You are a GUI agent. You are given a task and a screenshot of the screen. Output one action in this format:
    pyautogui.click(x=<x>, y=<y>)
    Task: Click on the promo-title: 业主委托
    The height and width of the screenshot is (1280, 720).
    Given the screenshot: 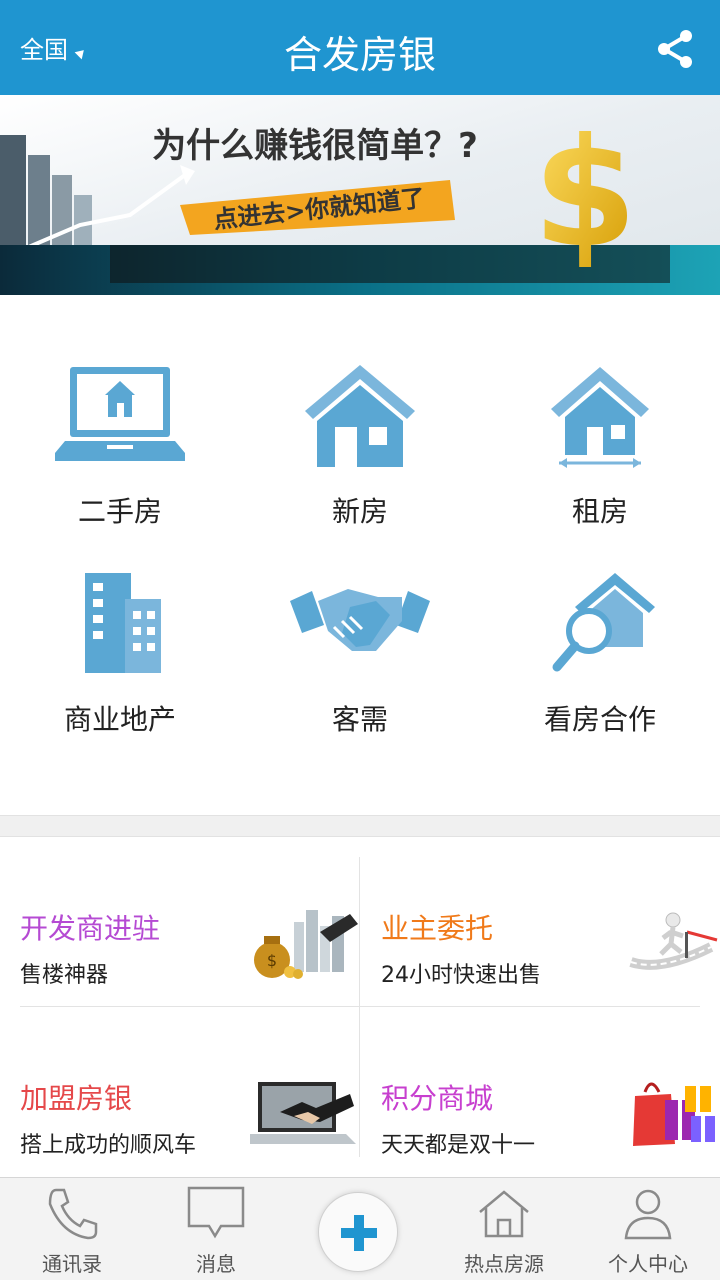 What is the action you would take?
    pyautogui.click(x=437, y=928)
    